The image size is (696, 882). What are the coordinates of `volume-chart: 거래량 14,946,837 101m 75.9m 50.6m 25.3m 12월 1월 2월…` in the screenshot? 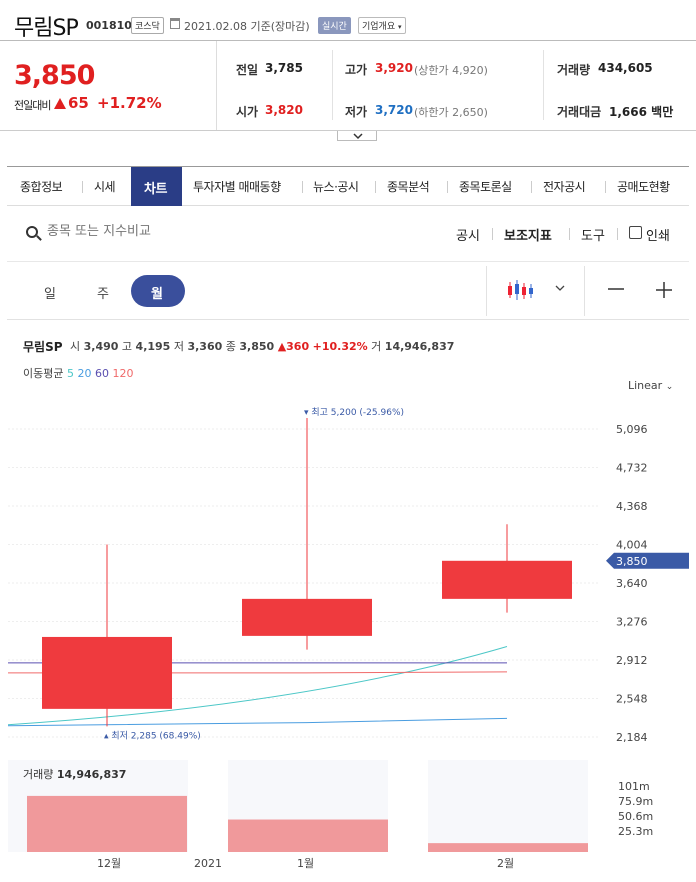 It's located at (330, 815).